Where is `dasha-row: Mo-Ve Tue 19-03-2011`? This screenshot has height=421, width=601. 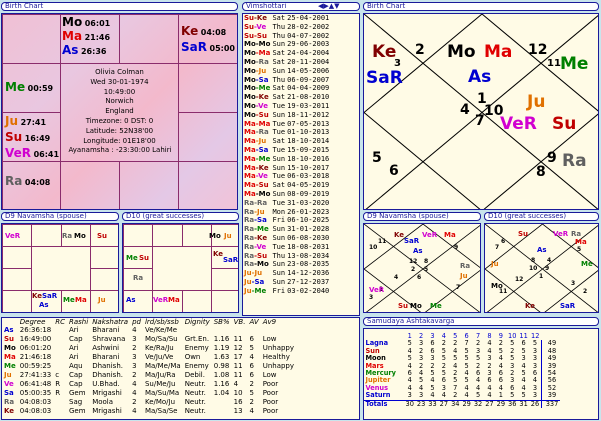
dasha-row: Mo-Ve Tue 19-03-2011 is located at coordinates (286, 106).